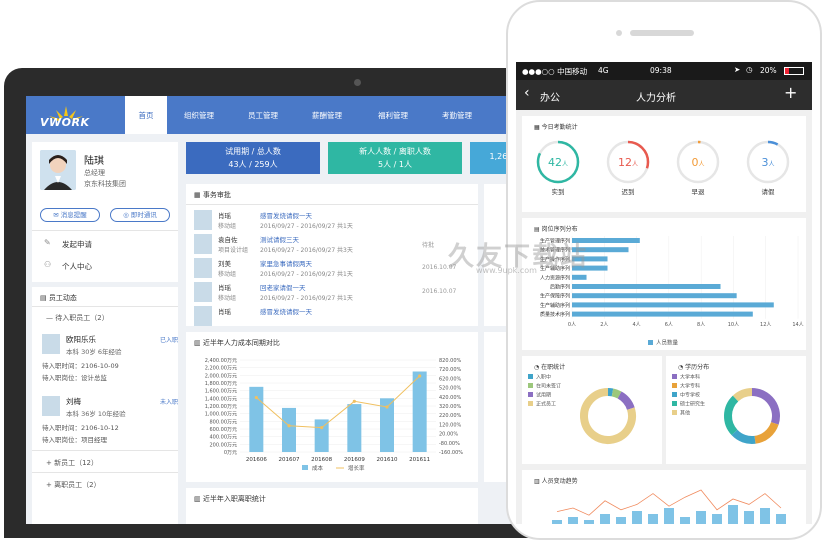 This screenshot has height=540, width=826. Describe the element at coordinates (70, 215) in the screenshot. I see `message-button: ✉ 消息提醒` at that location.